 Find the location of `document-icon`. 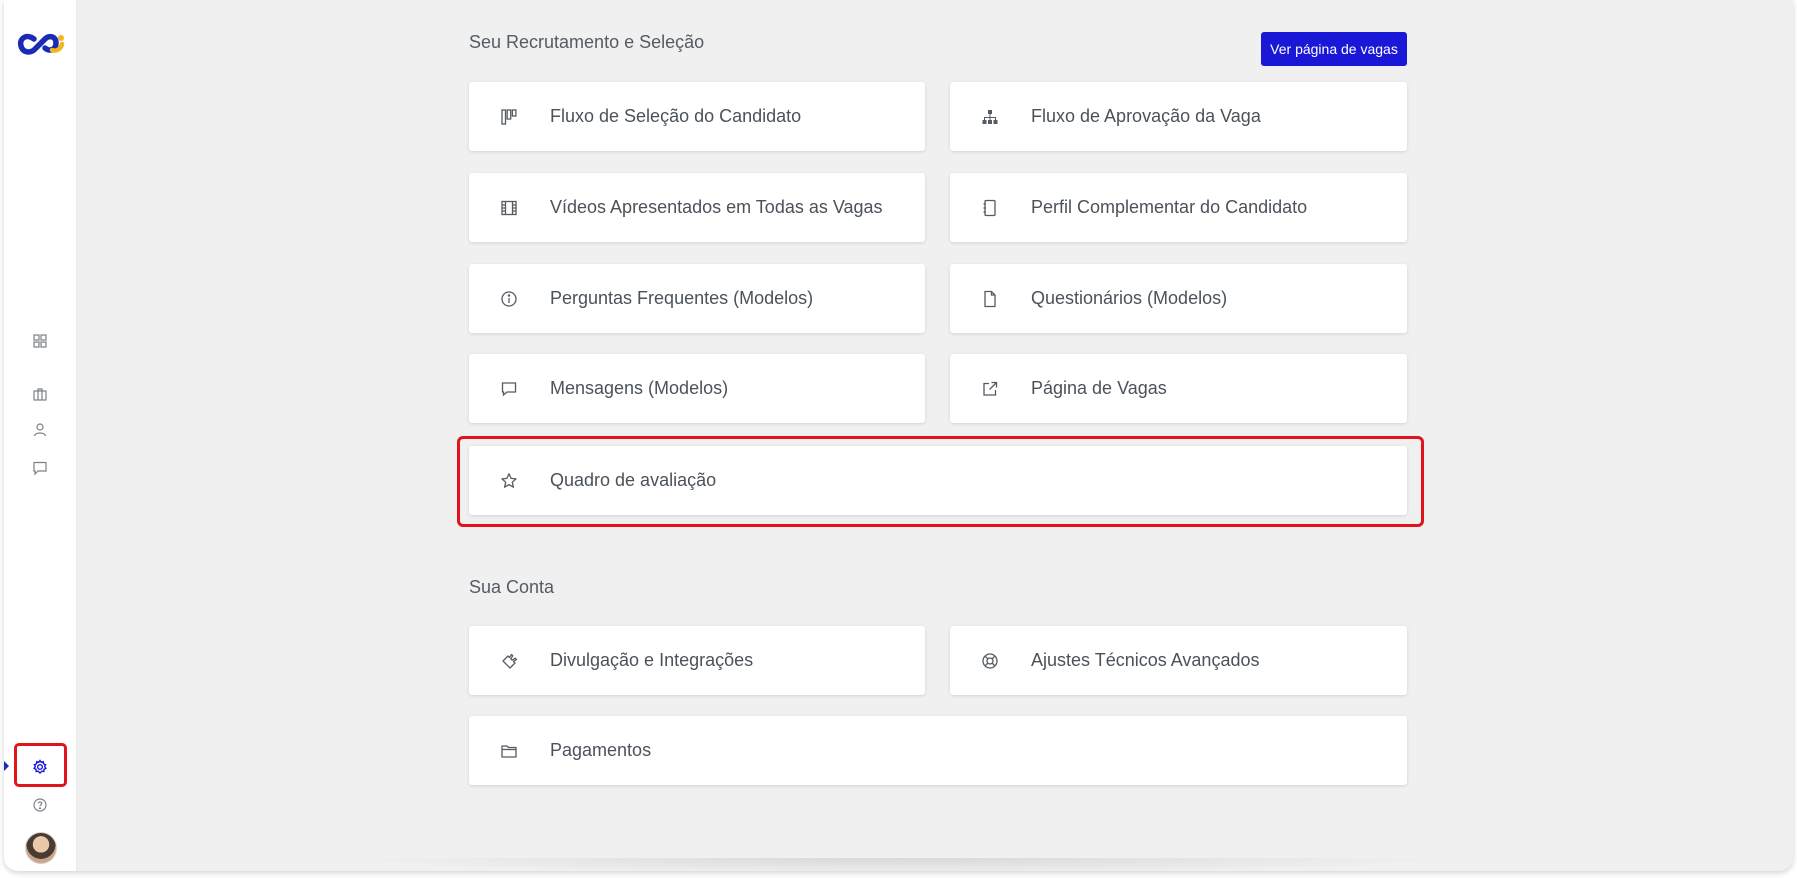

document-icon is located at coordinates (990, 299).